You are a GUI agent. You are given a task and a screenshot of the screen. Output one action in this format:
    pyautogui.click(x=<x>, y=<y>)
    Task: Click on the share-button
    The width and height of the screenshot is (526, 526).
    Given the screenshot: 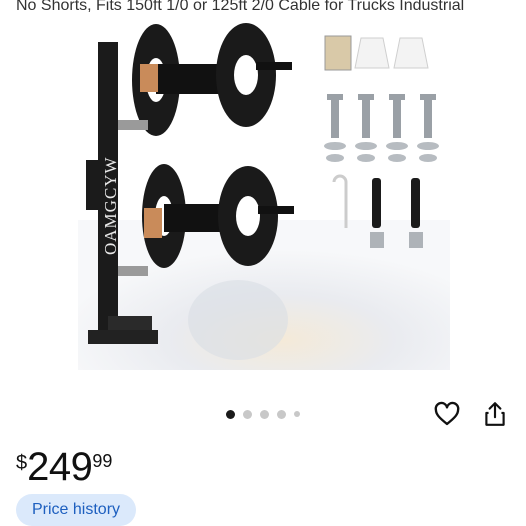 What is the action you would take?
    pyautogui.click(x=496, y=414)
    